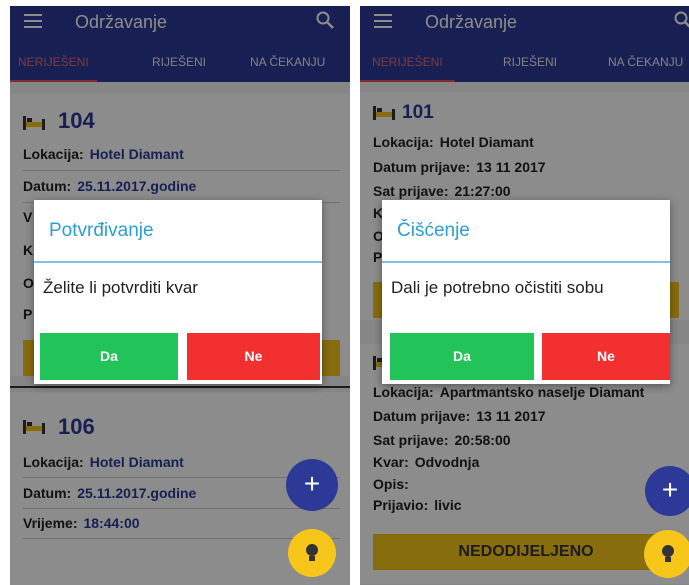 The width and height of the screenshot is (689, 585). I want to click on dialog-title: Čišćenje, so click(433, 230).